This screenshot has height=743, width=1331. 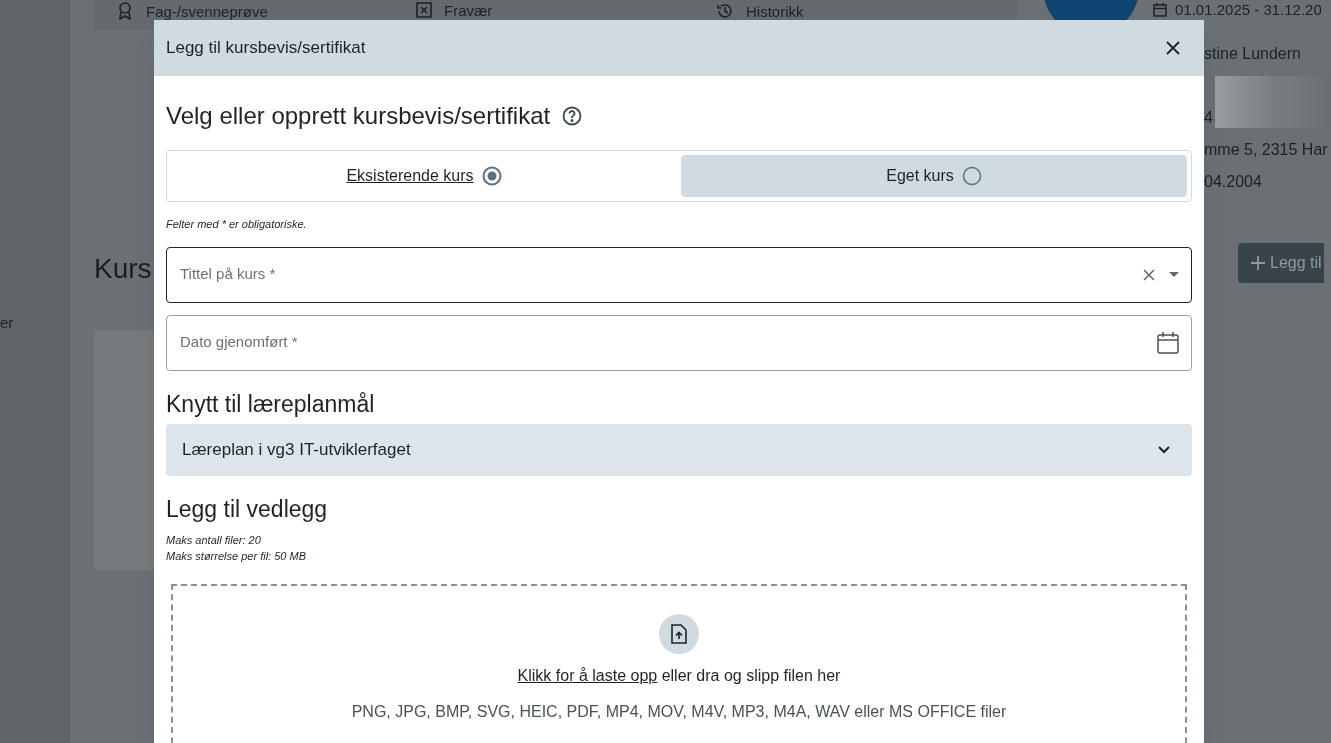 I want to click on upload-instruction: Klikk for å laste opp eller dra og slipp filen her, so click(x=679, y=675).